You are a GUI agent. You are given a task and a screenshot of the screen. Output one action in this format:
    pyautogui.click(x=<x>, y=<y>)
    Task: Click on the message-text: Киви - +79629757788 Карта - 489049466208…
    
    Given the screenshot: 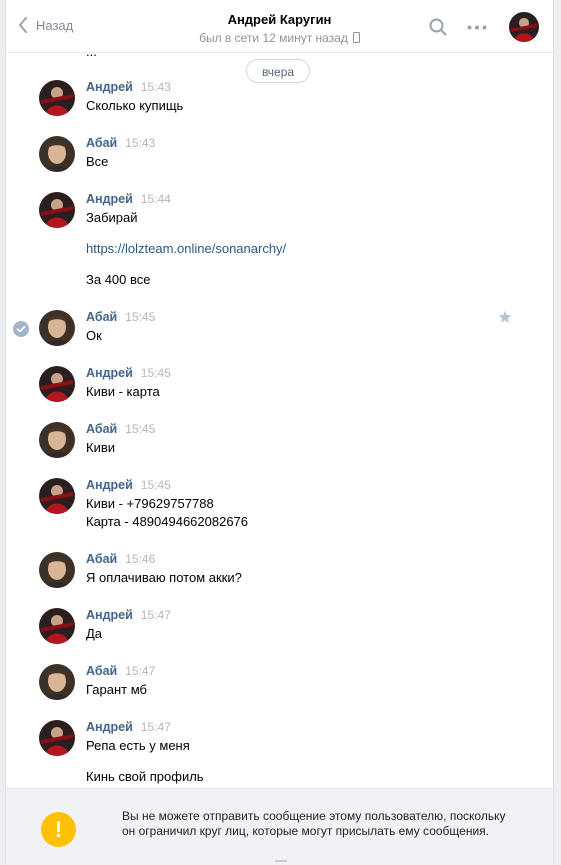 What is the action you would take?
    pyautogui.click(x=167, y=512)
    